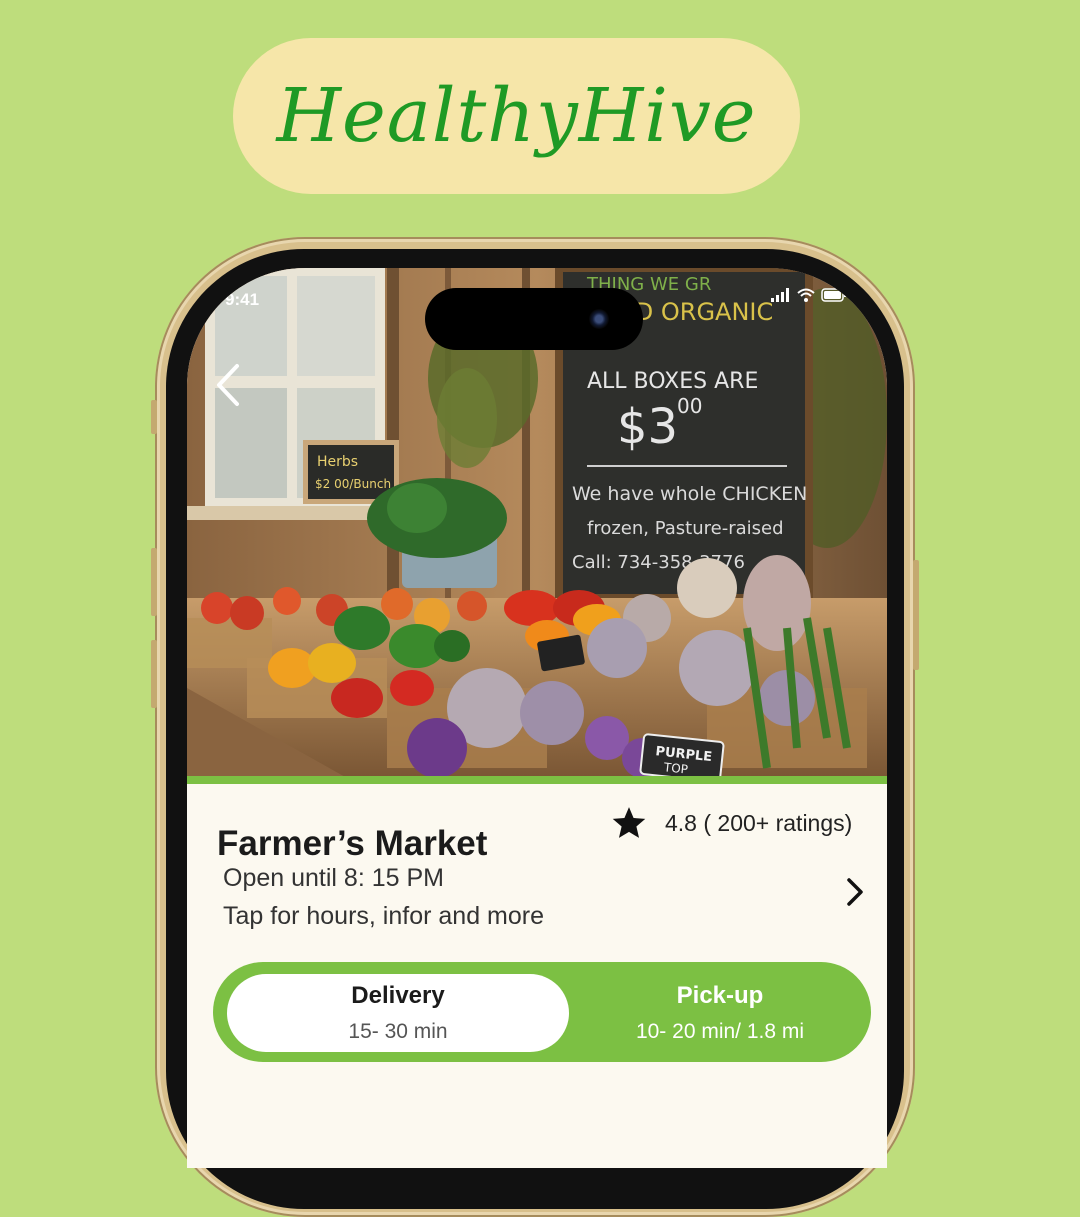 This screenshot has width=1080, height=1217. Describe the element at coordinates (154, 582) in the screenshot. I see `phone-side-button-volume-up` at that location.